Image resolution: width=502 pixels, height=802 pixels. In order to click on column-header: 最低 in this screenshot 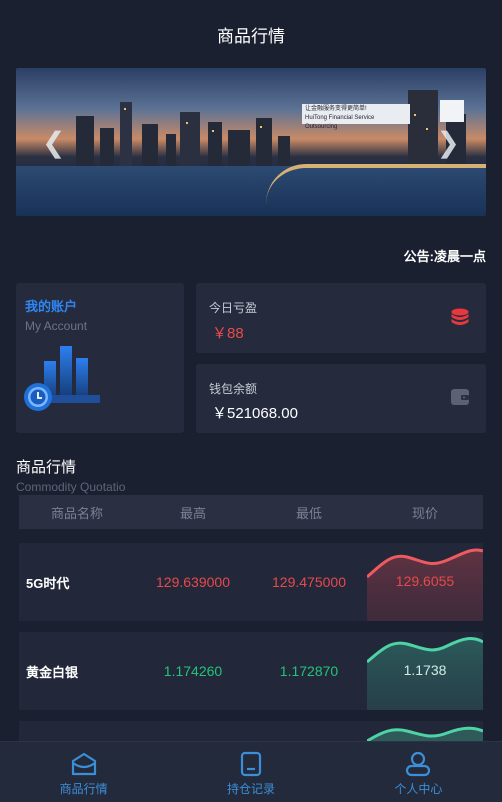, I will do `click(308, 513)`.